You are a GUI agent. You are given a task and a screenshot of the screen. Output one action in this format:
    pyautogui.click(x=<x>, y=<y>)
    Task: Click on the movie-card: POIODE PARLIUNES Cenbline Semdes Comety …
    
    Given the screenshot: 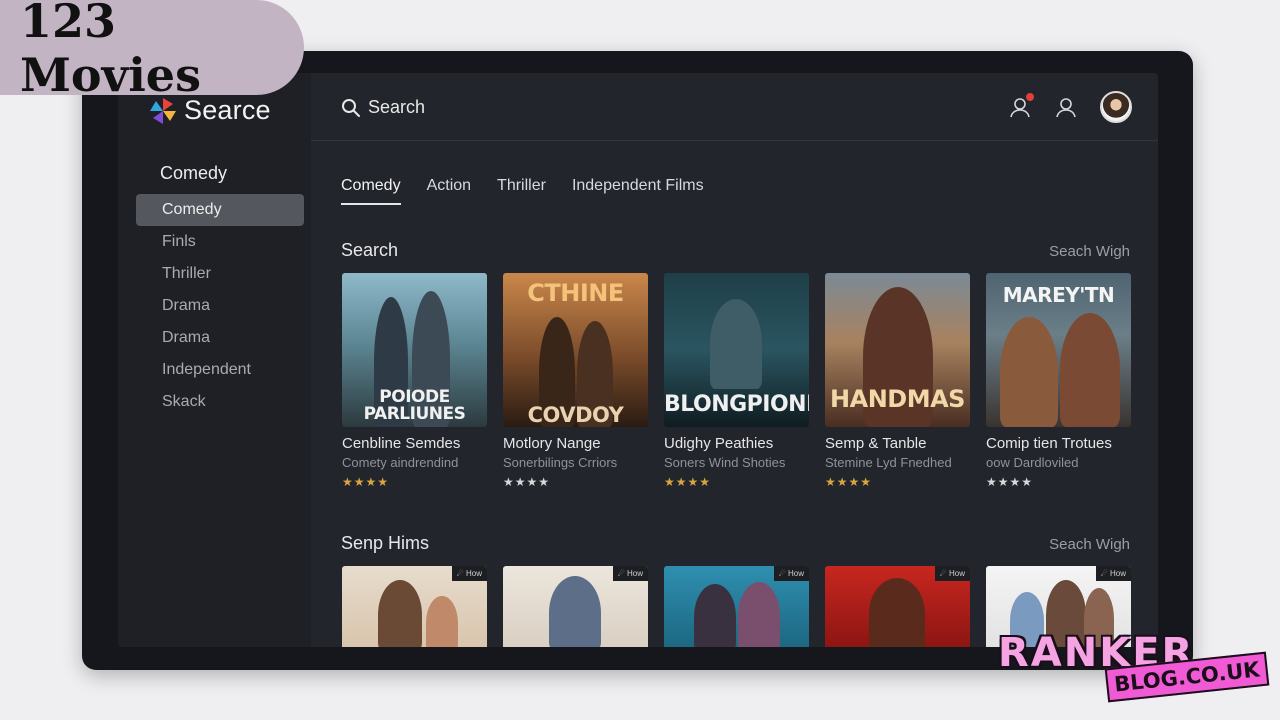 What is the action you would take?
    pyautogui.click(x=414, y=381)
    